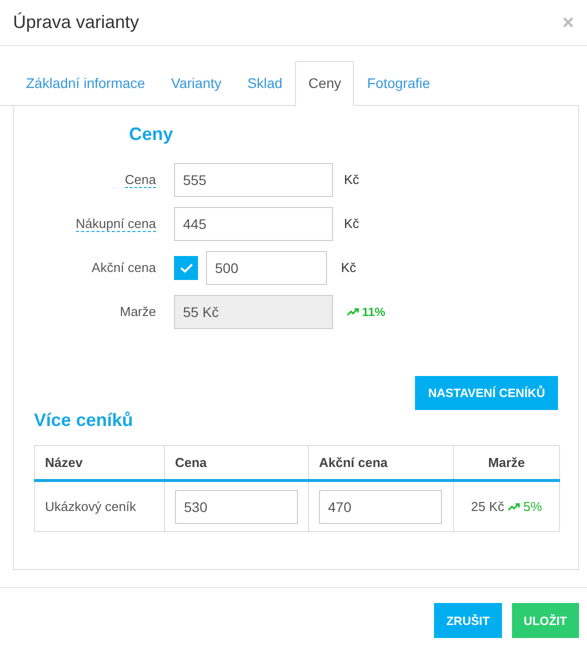 This screenshot has width=587, height=646. What do you see at coordinates (381, 463) in the screenshot?
I see `column-header: Akční cena` at bounding box center [381, 463].